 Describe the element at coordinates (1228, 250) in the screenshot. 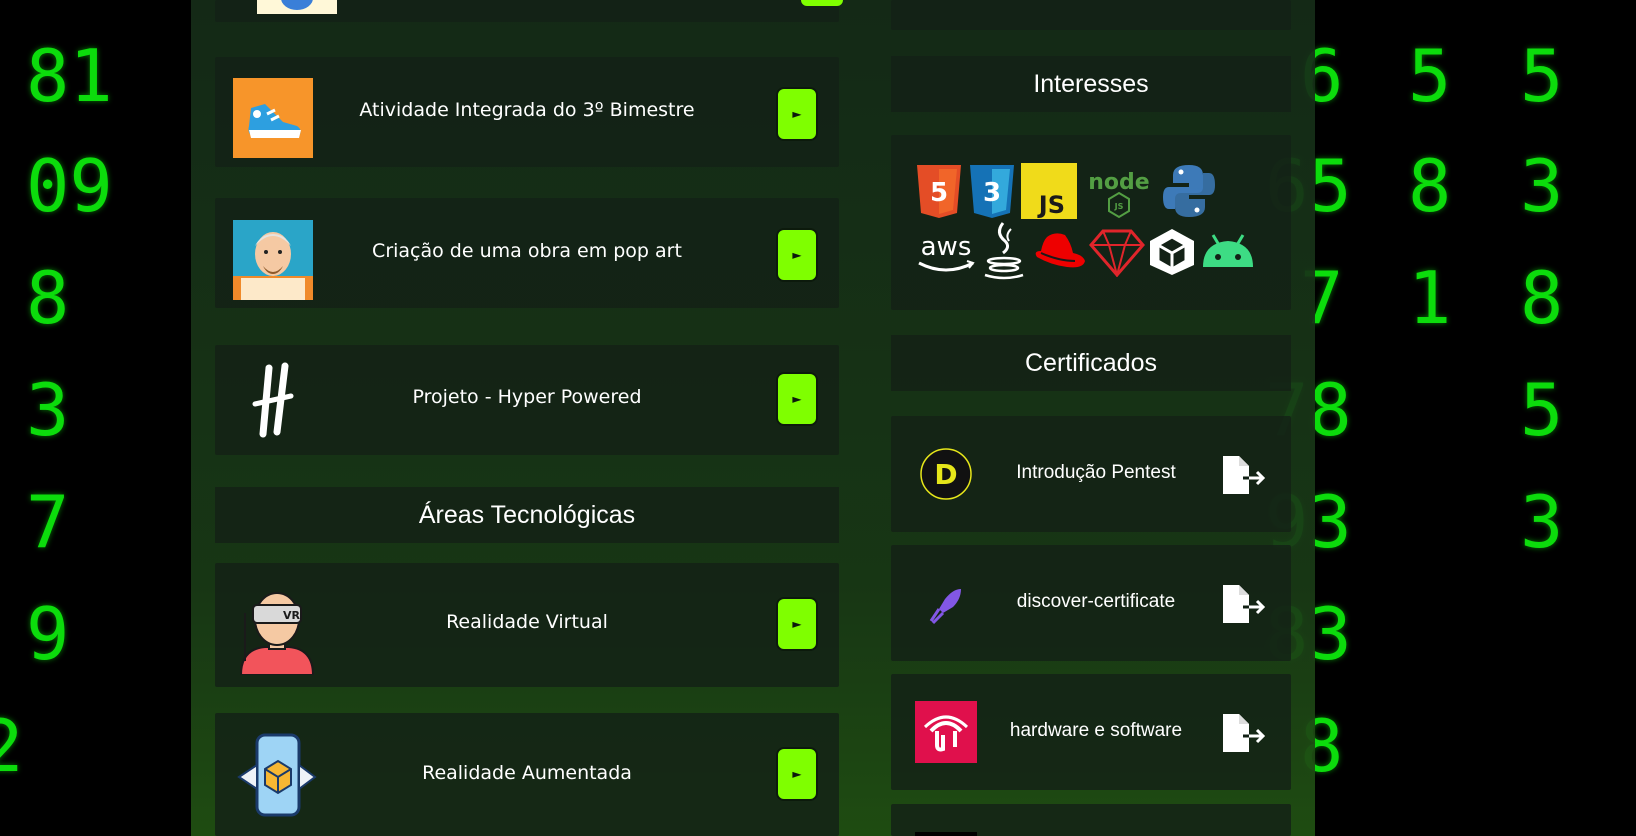

I see `android-icon` at that location.